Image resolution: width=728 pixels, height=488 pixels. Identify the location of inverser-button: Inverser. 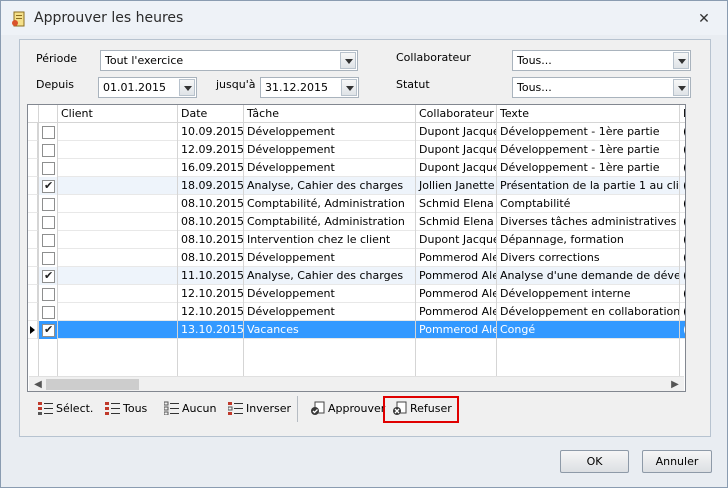
(259, 408).